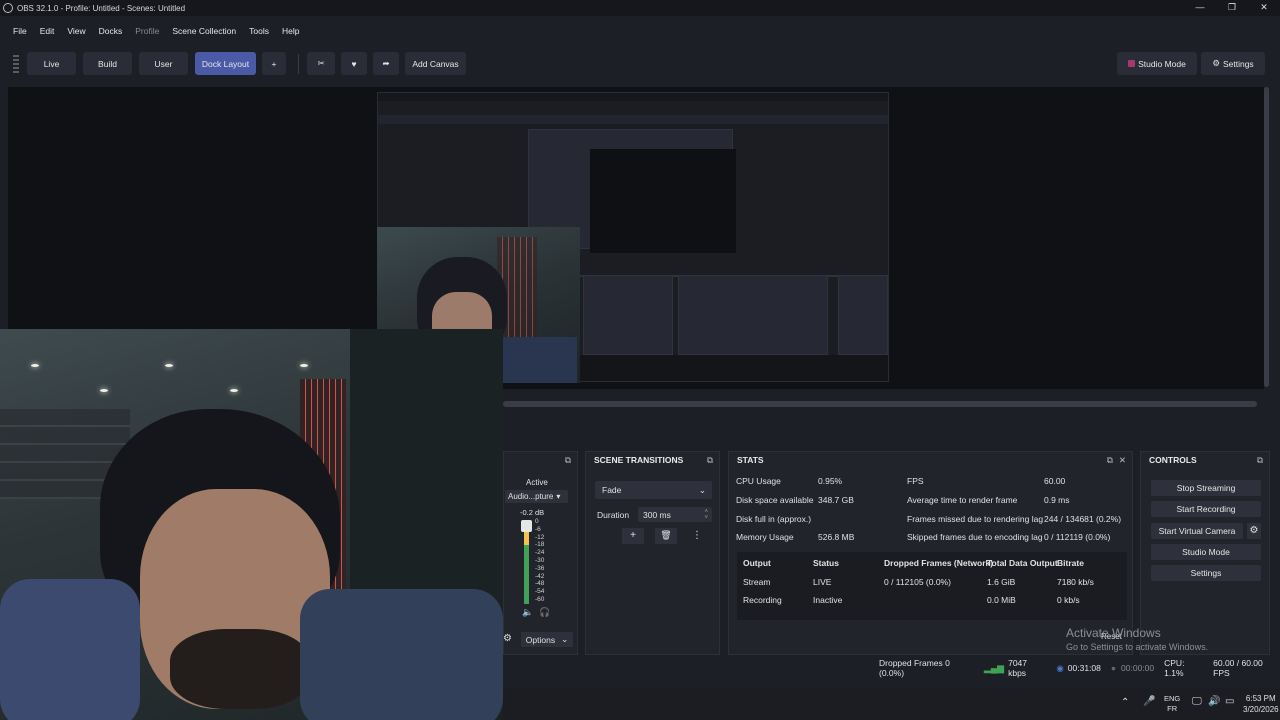 Image resolution: width=1280 pixels, height=720 pixels. I want to click on restore-icon: ❐, so click(1232, 8).